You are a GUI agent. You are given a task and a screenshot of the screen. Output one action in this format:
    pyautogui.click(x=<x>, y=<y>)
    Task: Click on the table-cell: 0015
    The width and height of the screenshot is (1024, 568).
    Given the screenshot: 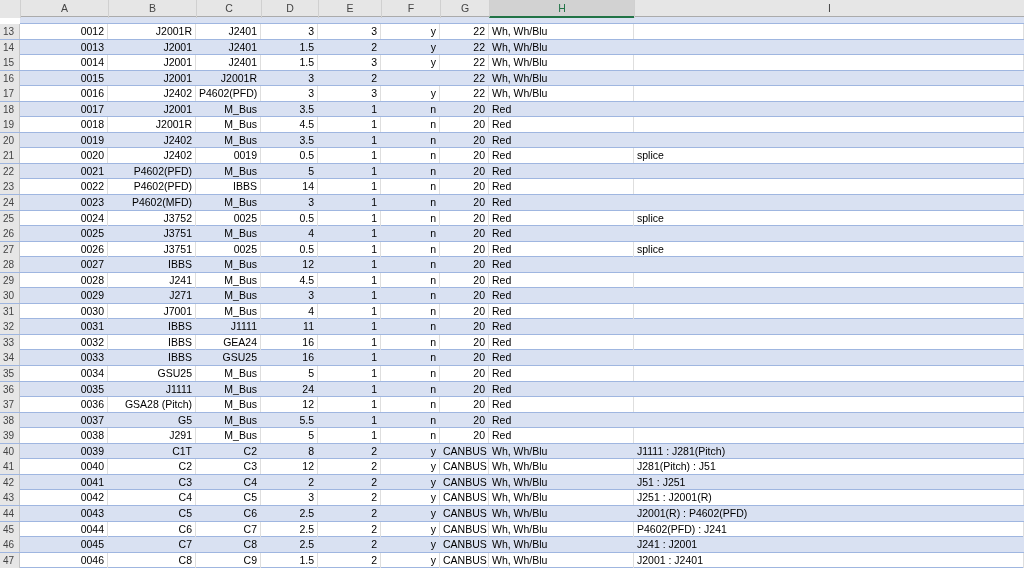 What is the action you would take?
    pyautogui.click(x=92, y=78)
    